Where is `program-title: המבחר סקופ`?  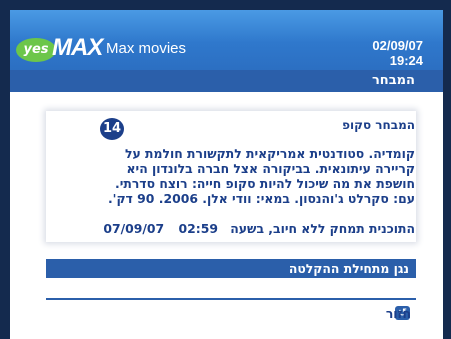 program-title: המבחר סקופ is located at coordinates (378, 125).